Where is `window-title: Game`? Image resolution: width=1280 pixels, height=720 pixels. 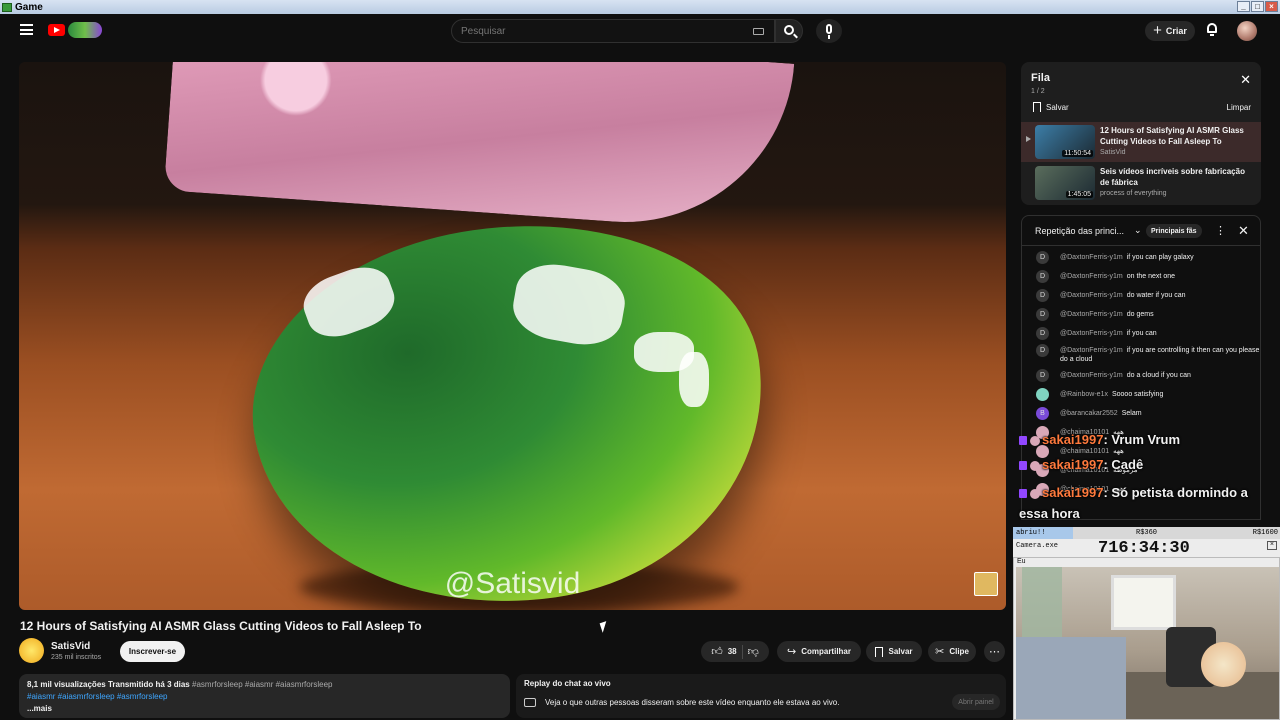
window-title: Game is located at coordinates (29, 7).